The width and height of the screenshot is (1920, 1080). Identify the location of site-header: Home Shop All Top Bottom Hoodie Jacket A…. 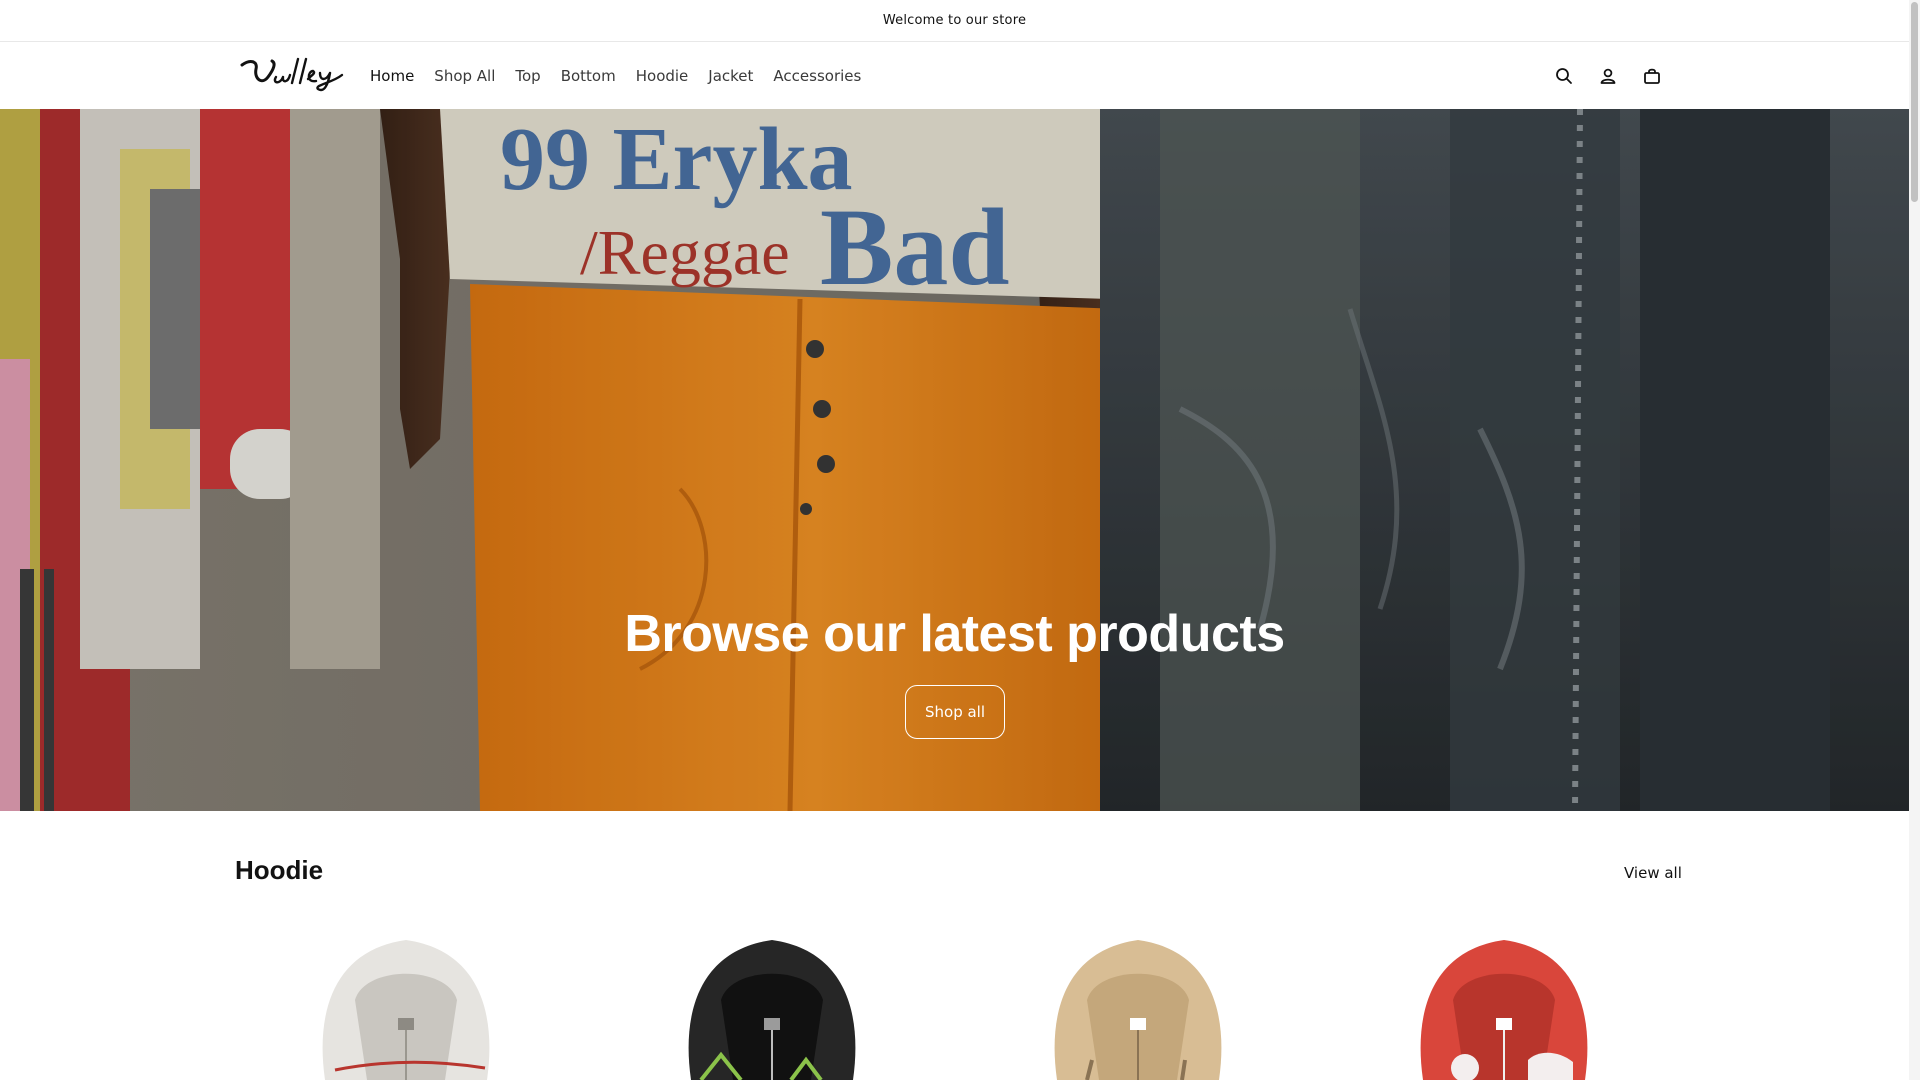
(954, 76).